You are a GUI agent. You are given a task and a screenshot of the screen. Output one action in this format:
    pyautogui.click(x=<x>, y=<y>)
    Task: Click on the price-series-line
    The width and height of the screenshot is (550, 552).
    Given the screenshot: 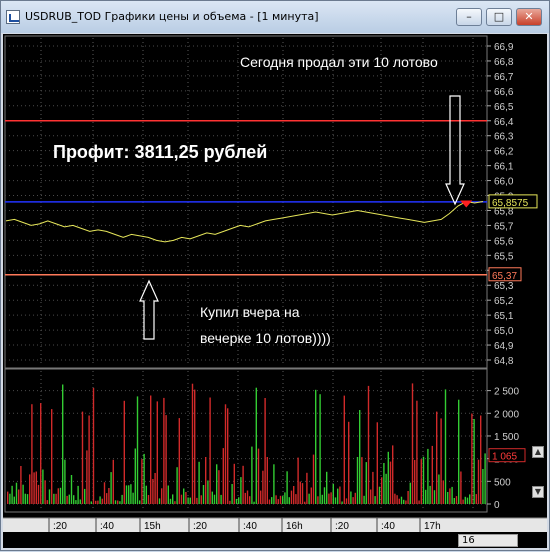 What is the action you would take?
    pyautogui.click(x=244, y=221)
    